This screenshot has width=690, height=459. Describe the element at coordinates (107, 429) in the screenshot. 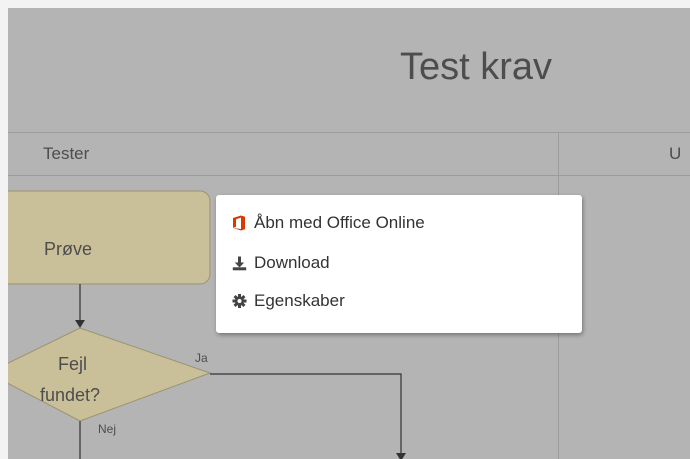

I see `no-edge-label: Nej` at that location.